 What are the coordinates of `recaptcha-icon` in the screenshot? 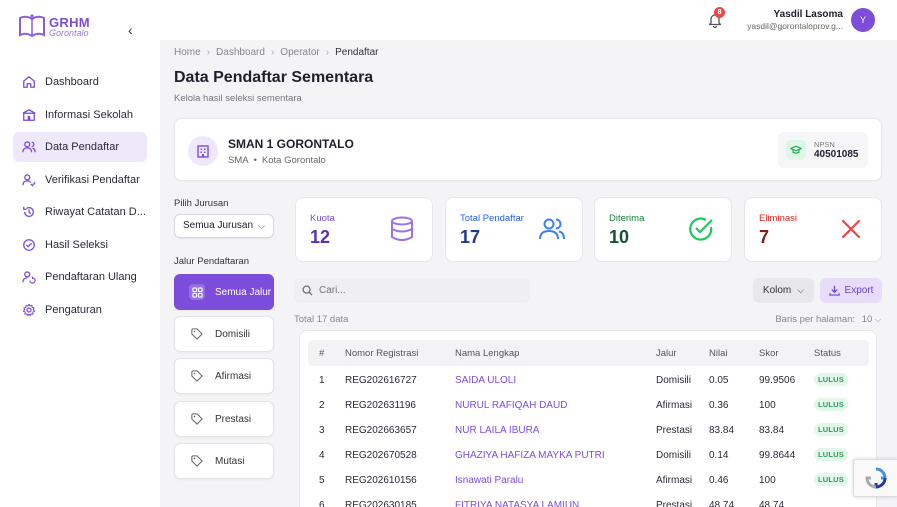 It's located at (875, 478).